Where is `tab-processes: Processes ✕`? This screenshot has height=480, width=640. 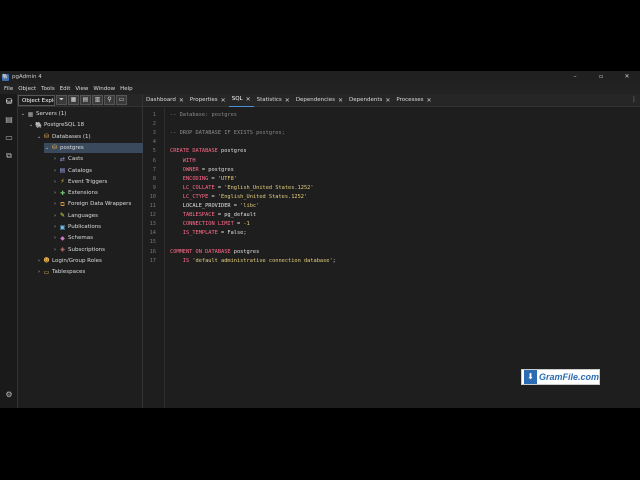 tab-processes: Processes ✕ is located at coordinates (413, 100).